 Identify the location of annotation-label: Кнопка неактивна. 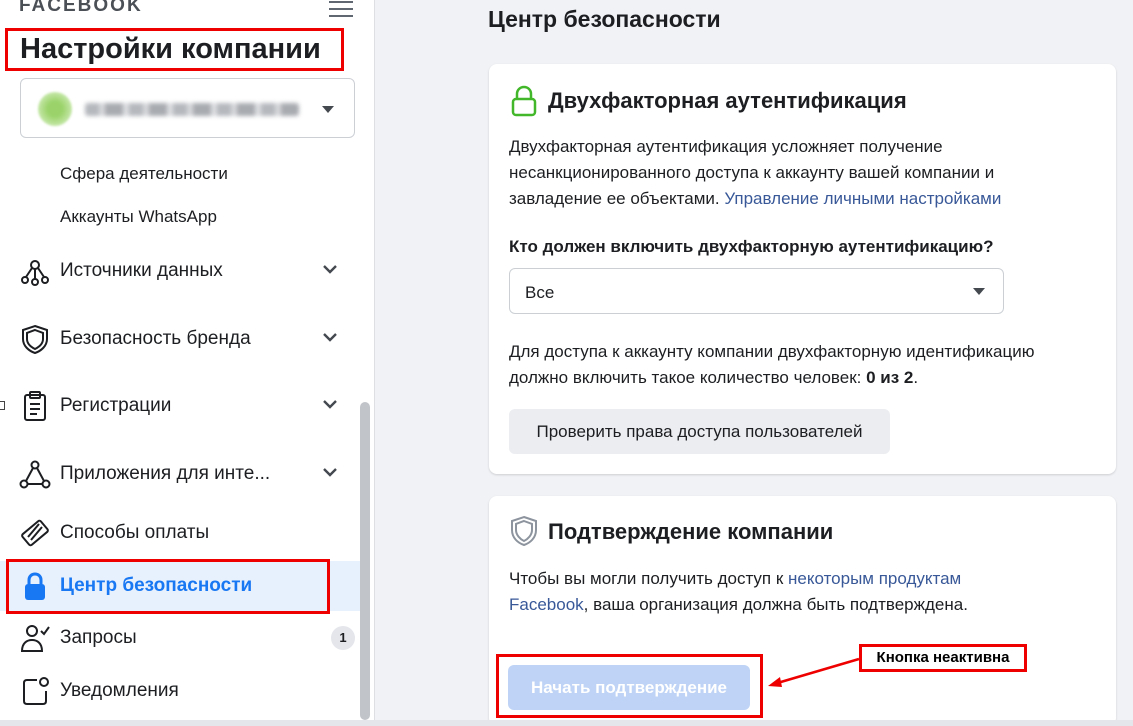
(943, 658).